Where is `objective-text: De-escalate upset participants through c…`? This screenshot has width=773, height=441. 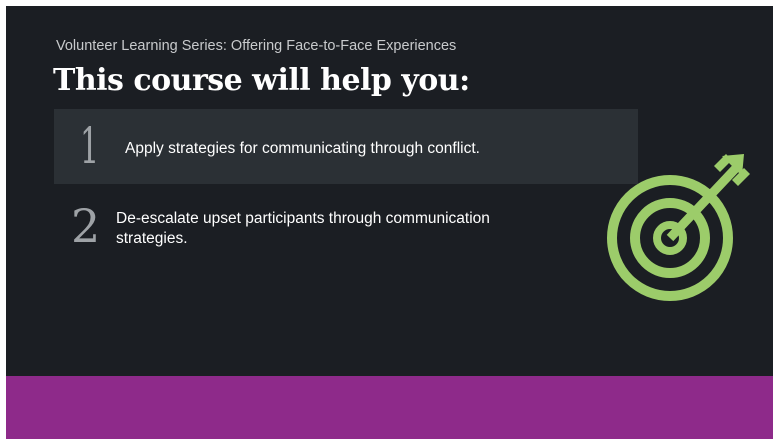
objective-text: De-escalate upset participants through c… is located at coordinates (303, 228).